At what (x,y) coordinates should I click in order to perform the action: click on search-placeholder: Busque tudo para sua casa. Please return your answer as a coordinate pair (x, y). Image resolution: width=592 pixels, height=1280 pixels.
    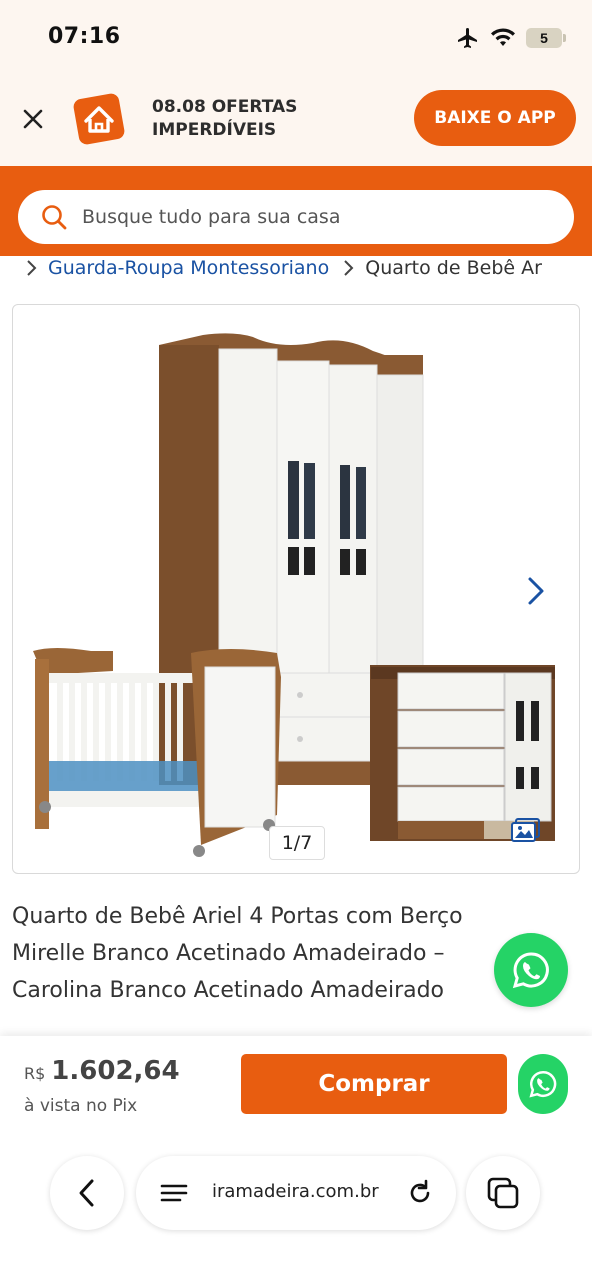
    Looking at the image, I should click on (211, 217).